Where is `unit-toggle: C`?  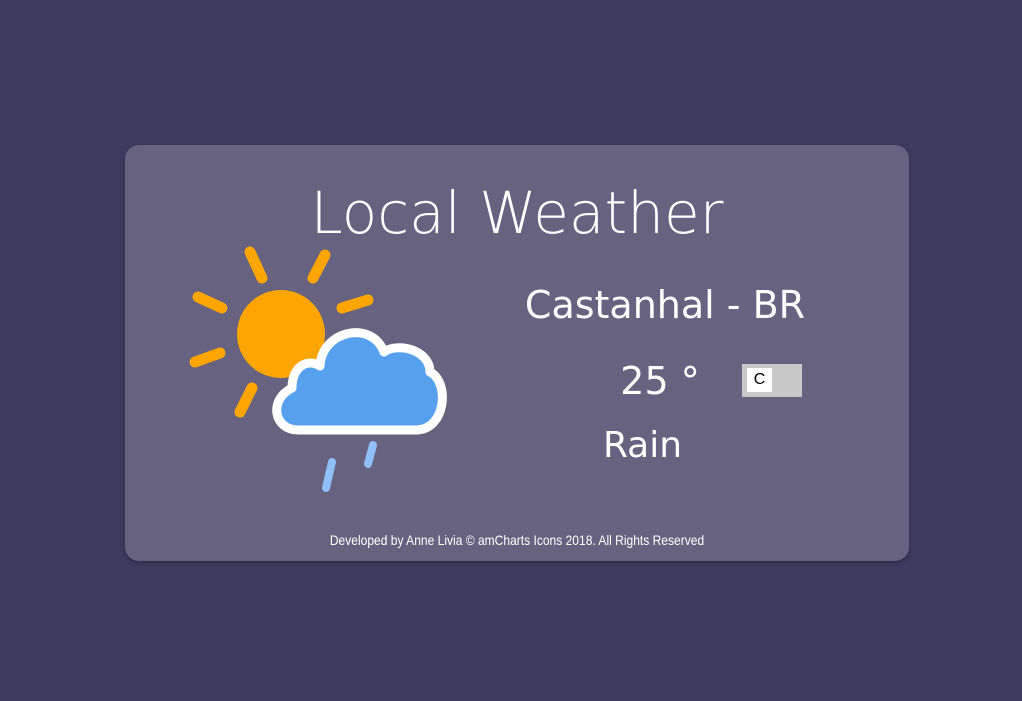
unit-toggle: C is located at coordinates (772, 380).